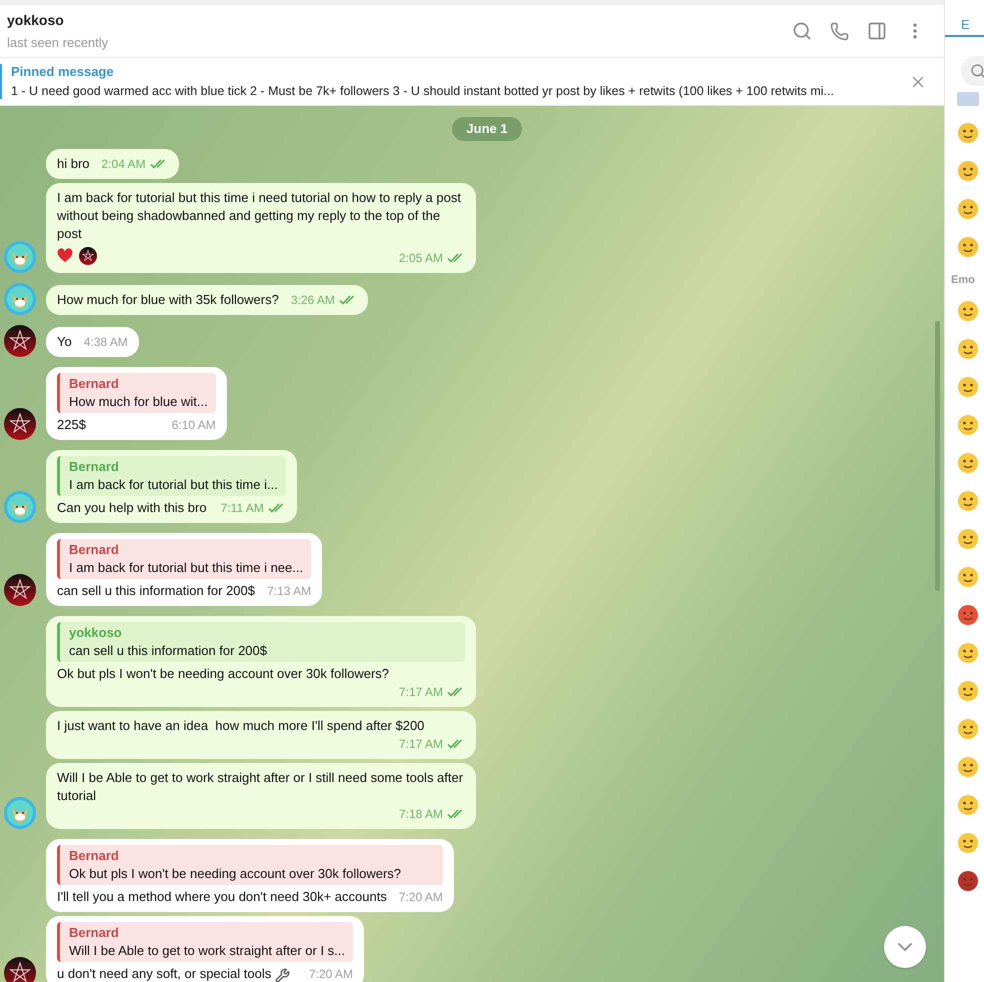  Describe the element at coordinates (194, 425) in the screenshot. I see `message-time: 6:10 AM` at that location.